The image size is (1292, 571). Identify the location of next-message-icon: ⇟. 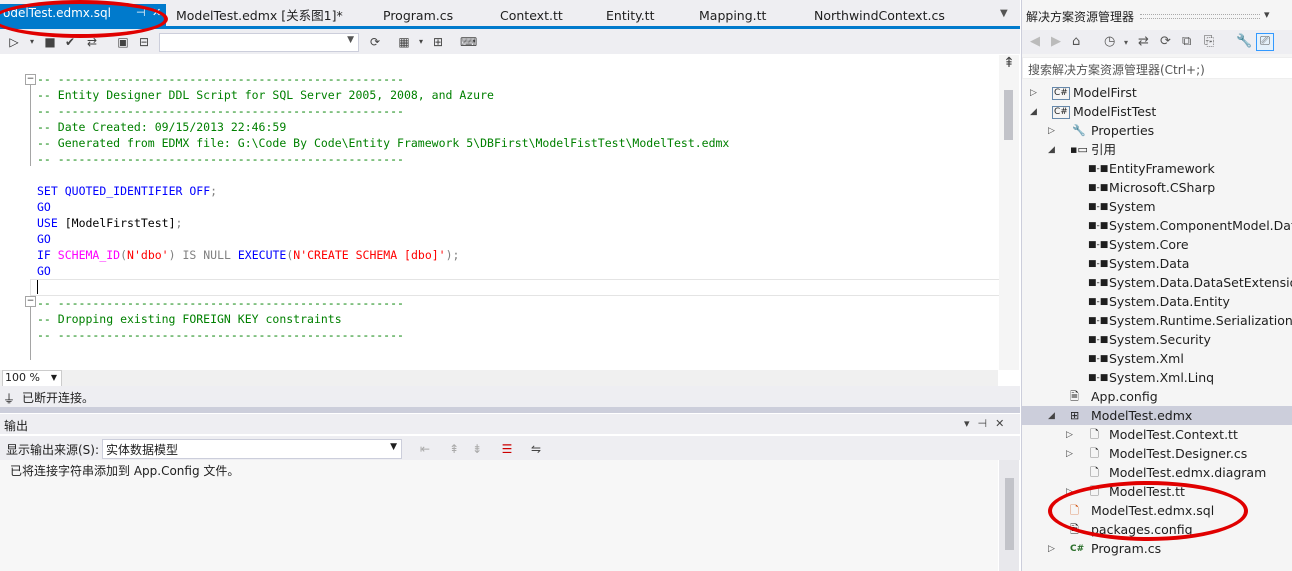
(477, 449).